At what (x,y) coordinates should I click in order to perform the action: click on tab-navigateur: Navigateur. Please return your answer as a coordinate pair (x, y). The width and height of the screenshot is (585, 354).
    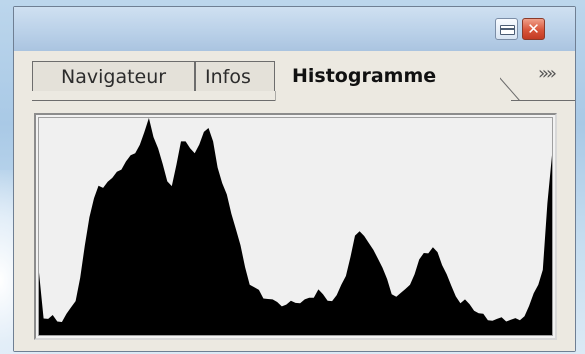
    Looking at the image, I should click on (113, 76).